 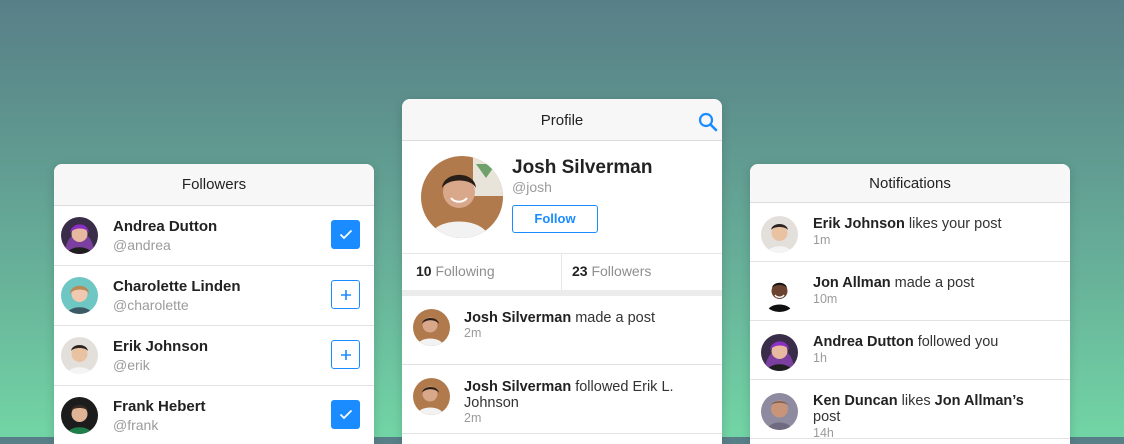 I want to click on following-stat: 10 Following, so click(x=455, y=271).